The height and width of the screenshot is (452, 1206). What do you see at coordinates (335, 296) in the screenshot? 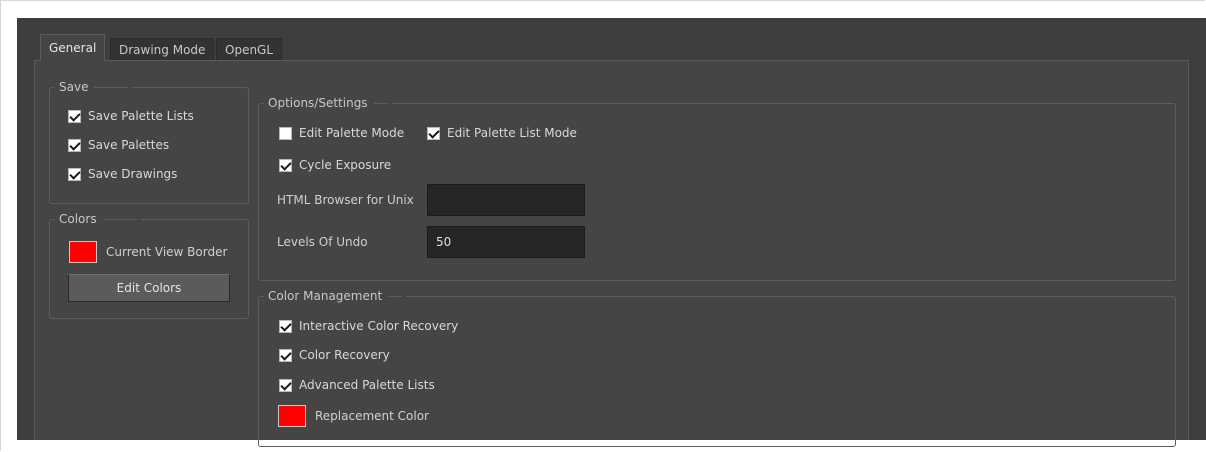
I see `color-management-group-title: Color Management` at bounding box center [335, 296].